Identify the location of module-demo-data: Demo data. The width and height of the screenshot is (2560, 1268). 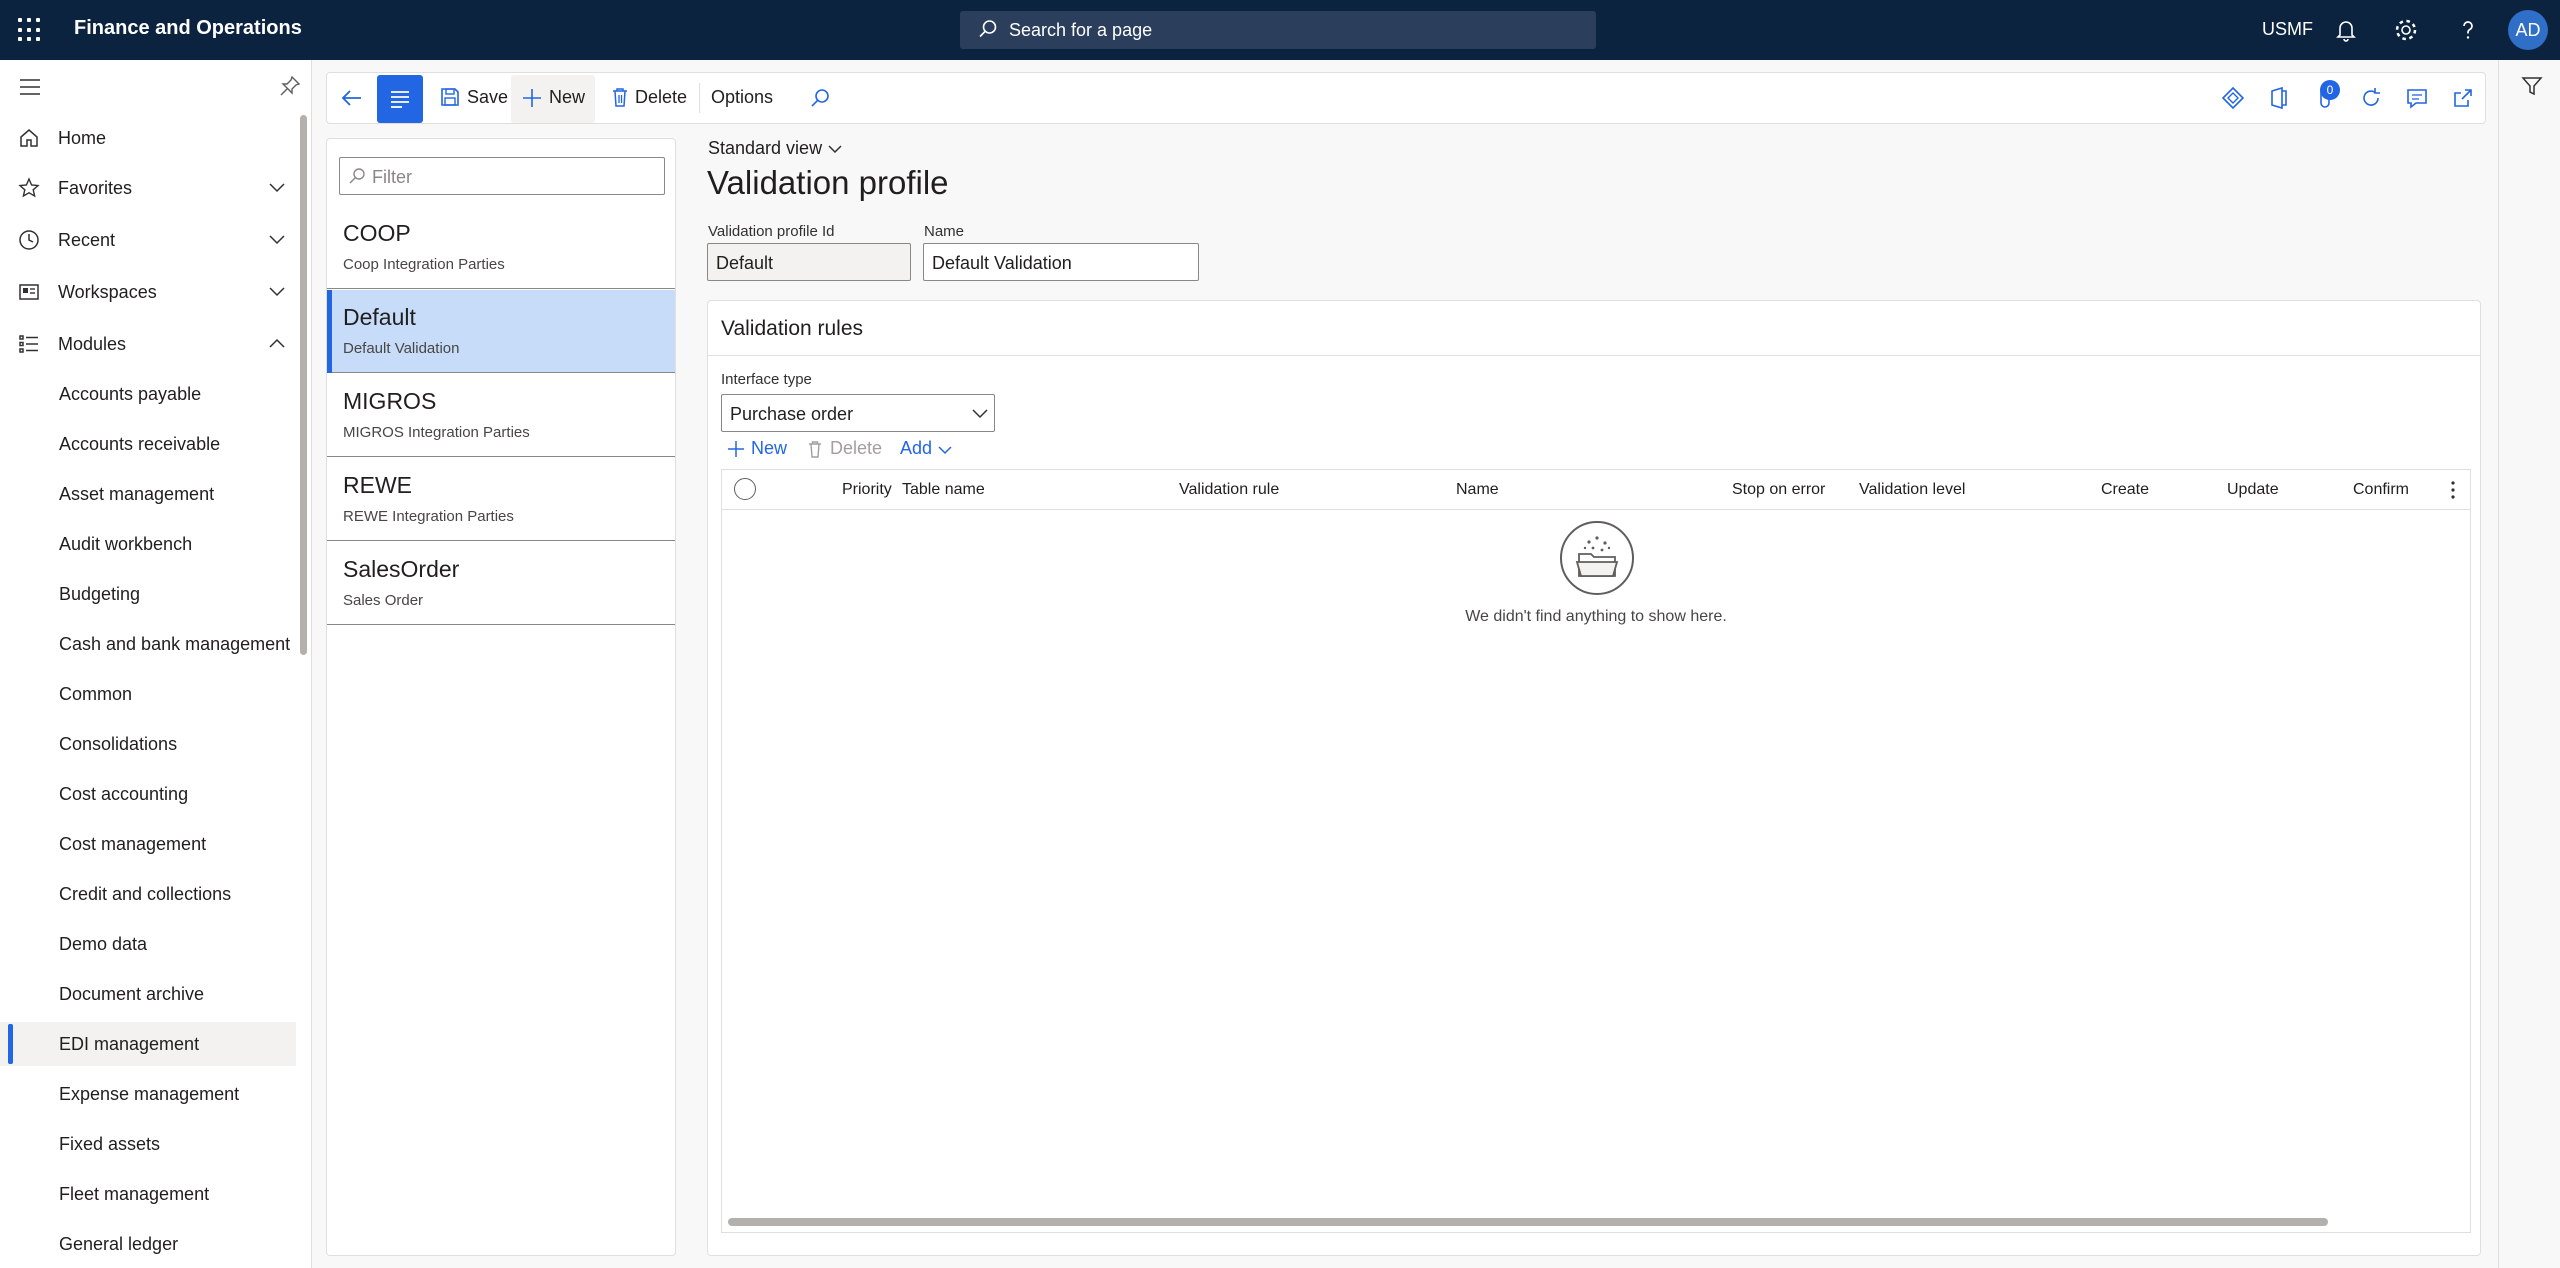
(148, 944).